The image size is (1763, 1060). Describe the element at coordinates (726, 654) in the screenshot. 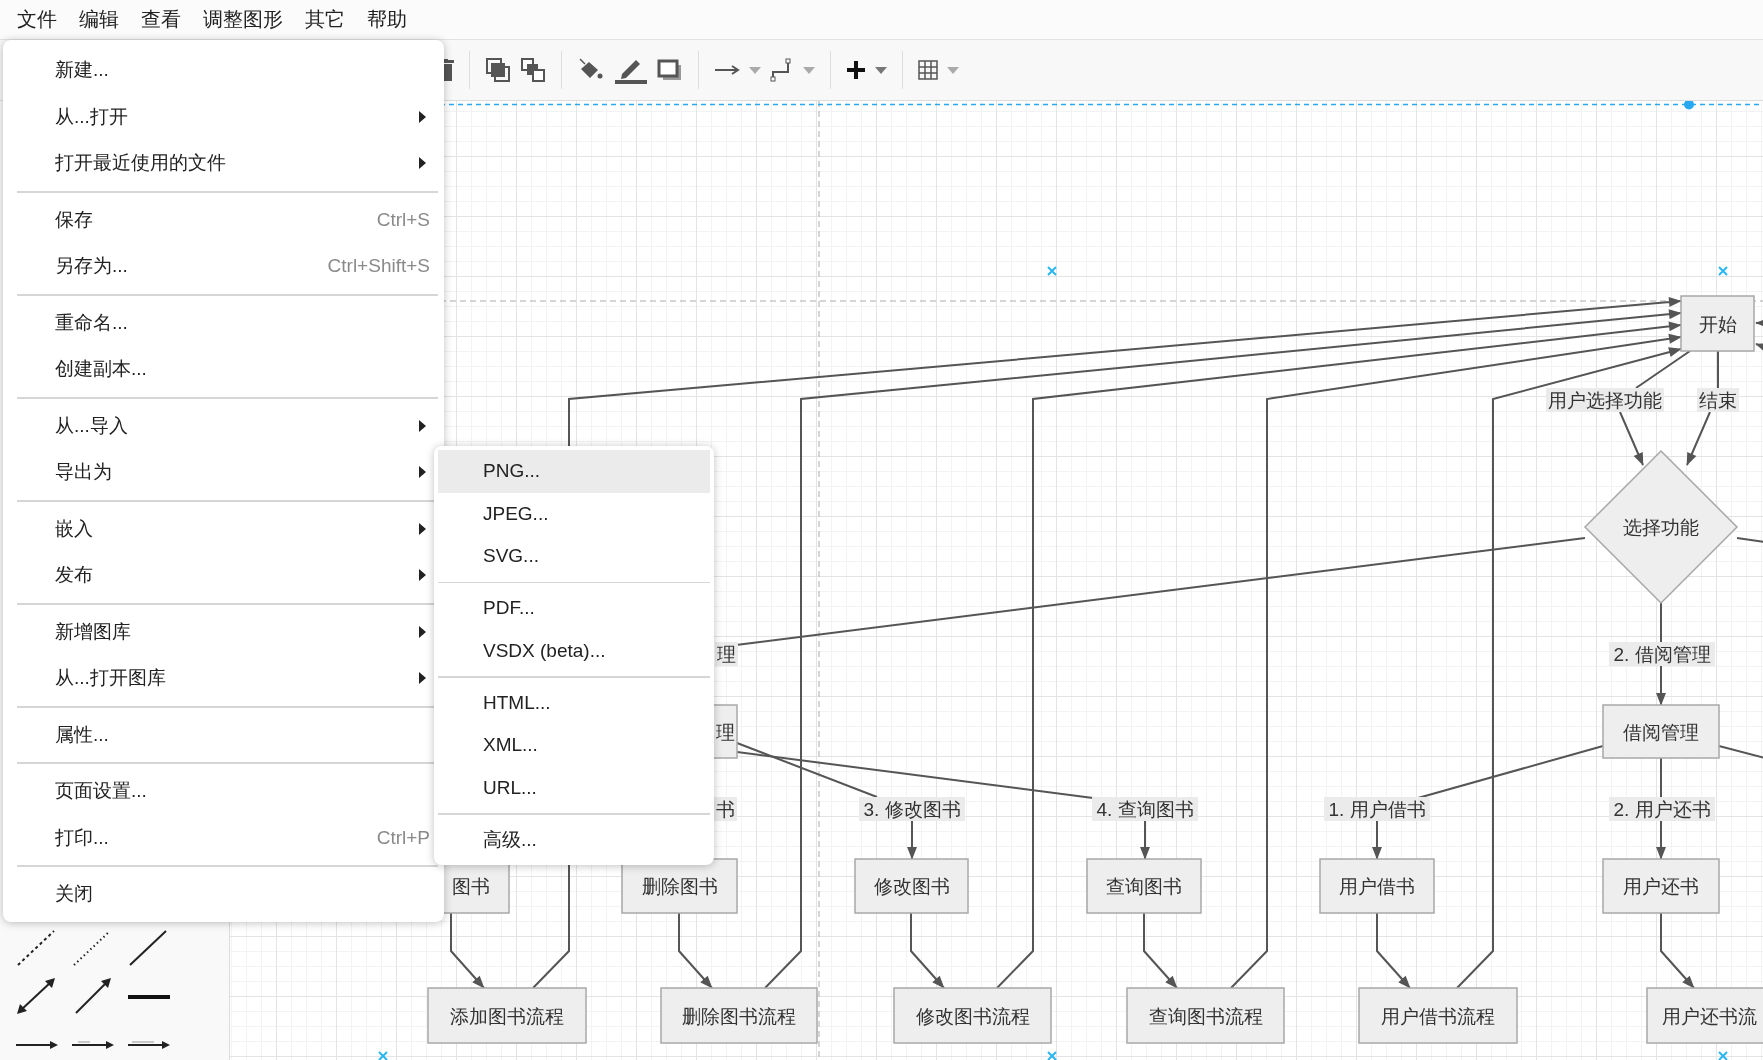

I see `edge-label: 理` at that location.